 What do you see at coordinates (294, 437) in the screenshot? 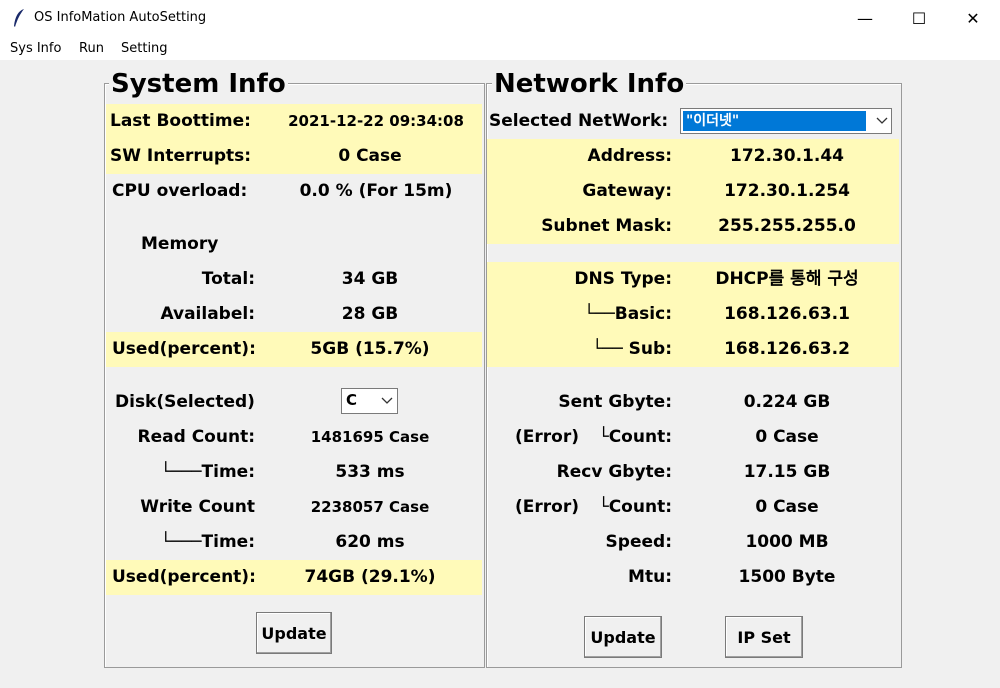
I see `read-count-row: Read Count: 1481695 Case` at bounding box center [294, 437].